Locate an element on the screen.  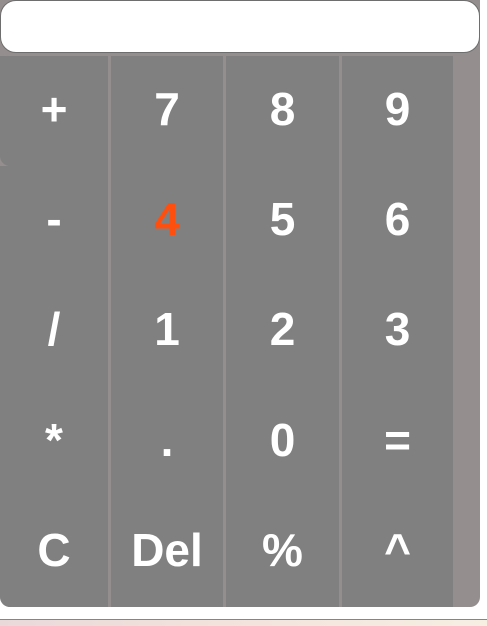
divide-button: / is located at coordinates (54, 331).